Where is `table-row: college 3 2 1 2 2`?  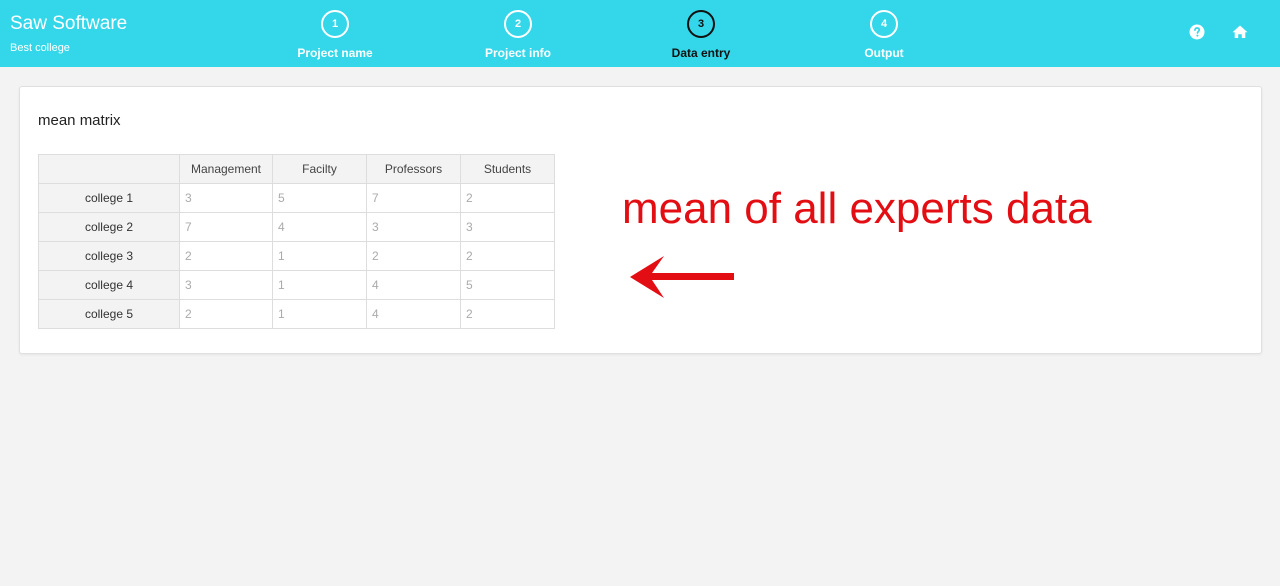
table-row: college 3 2 1 2 2 is located at coordinates (296, 256).